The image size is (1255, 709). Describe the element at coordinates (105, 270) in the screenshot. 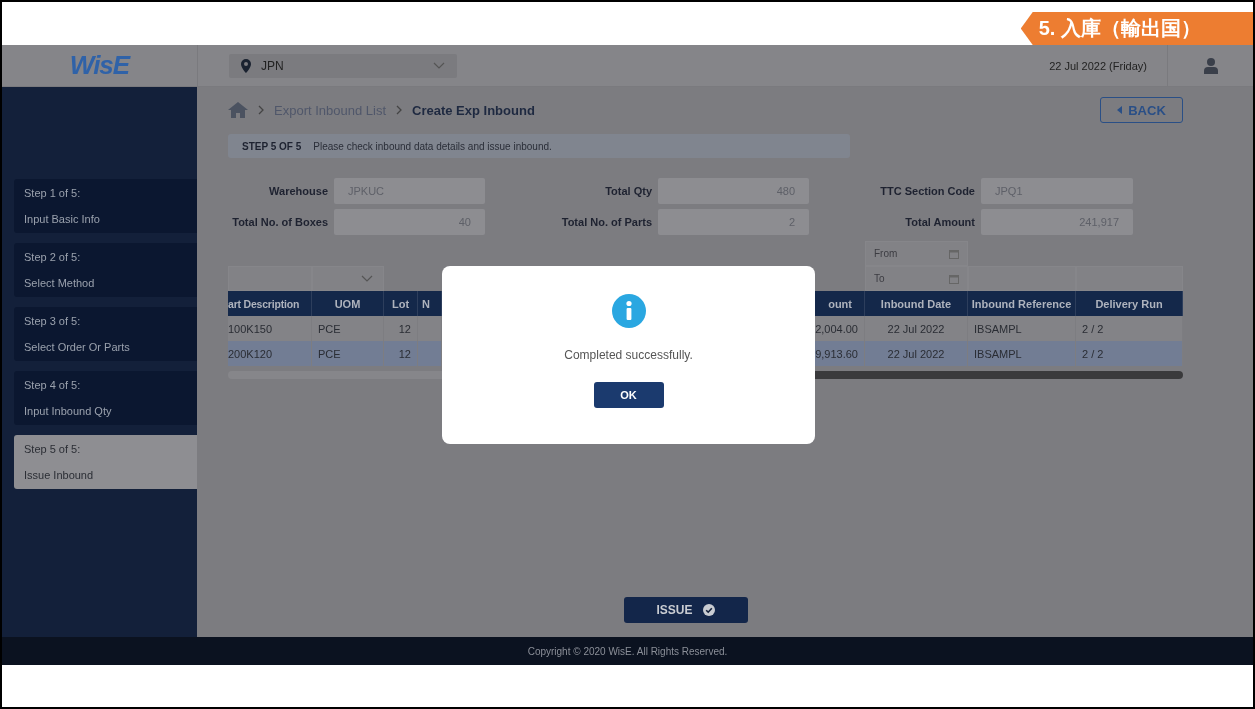

I see `step-item: Step 2 of 5: Select Method` at that location.